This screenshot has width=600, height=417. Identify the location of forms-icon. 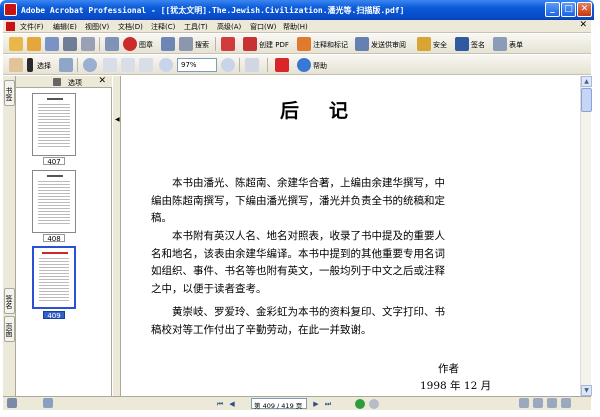
(500, 44).